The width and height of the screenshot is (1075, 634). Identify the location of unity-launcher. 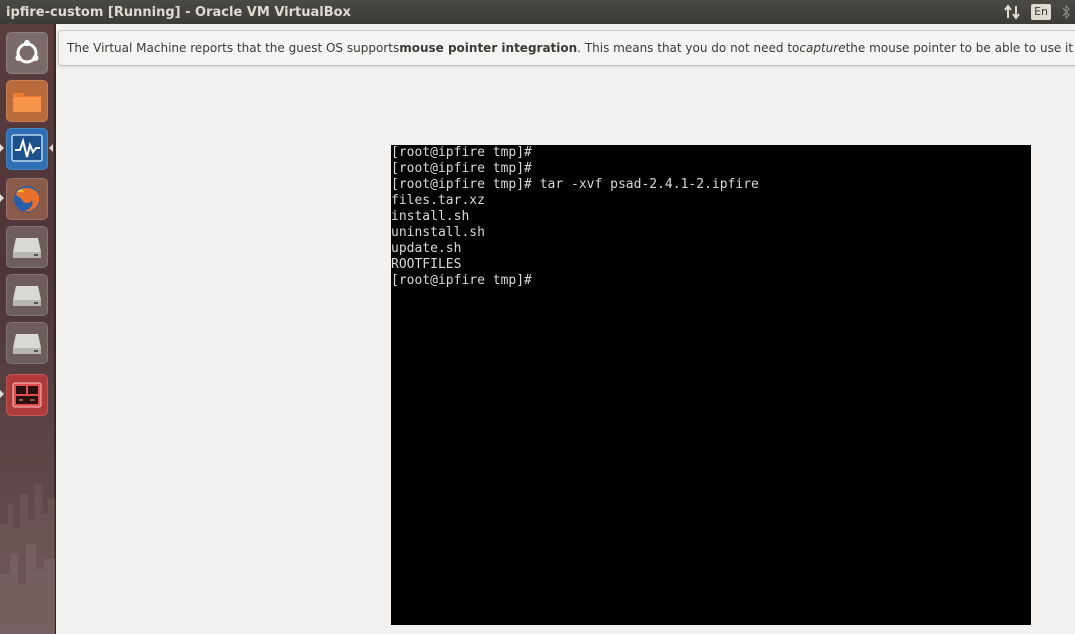
(27, 329).